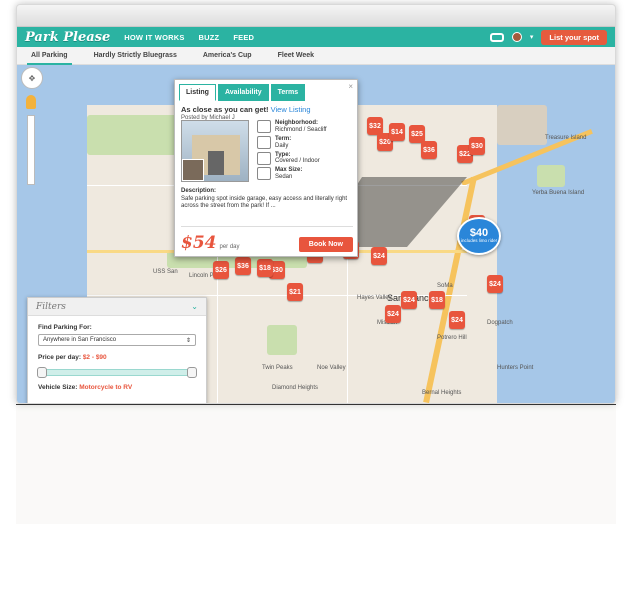 This screenshot has height=590, width=633. I want to click on parking-pin: $26, so click(221, 270).